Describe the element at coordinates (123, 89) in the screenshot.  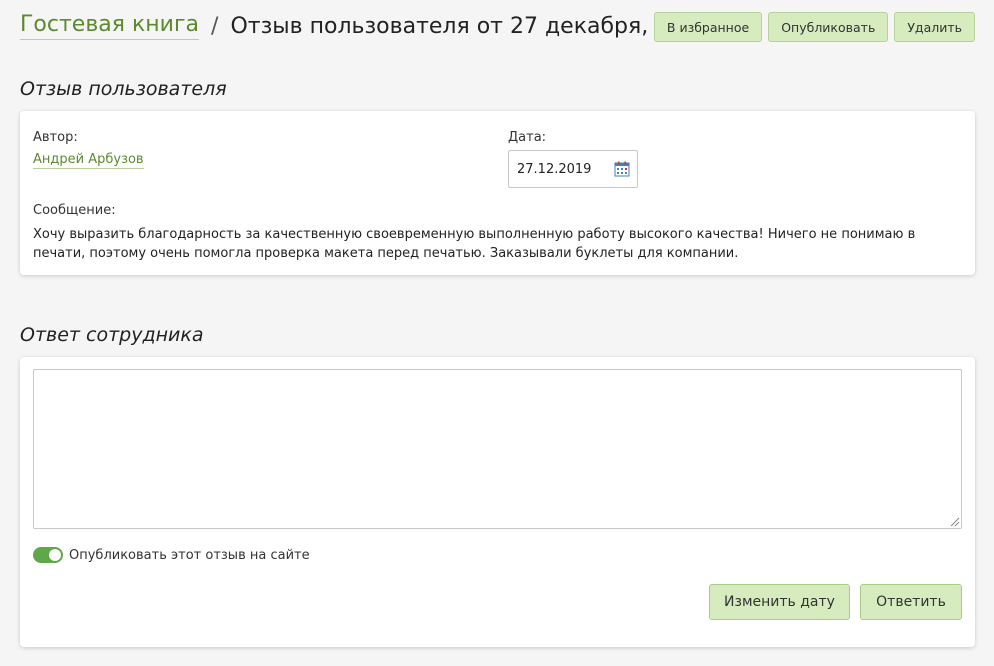
I see `review-section-title: Отзыв пользователя` at that location.